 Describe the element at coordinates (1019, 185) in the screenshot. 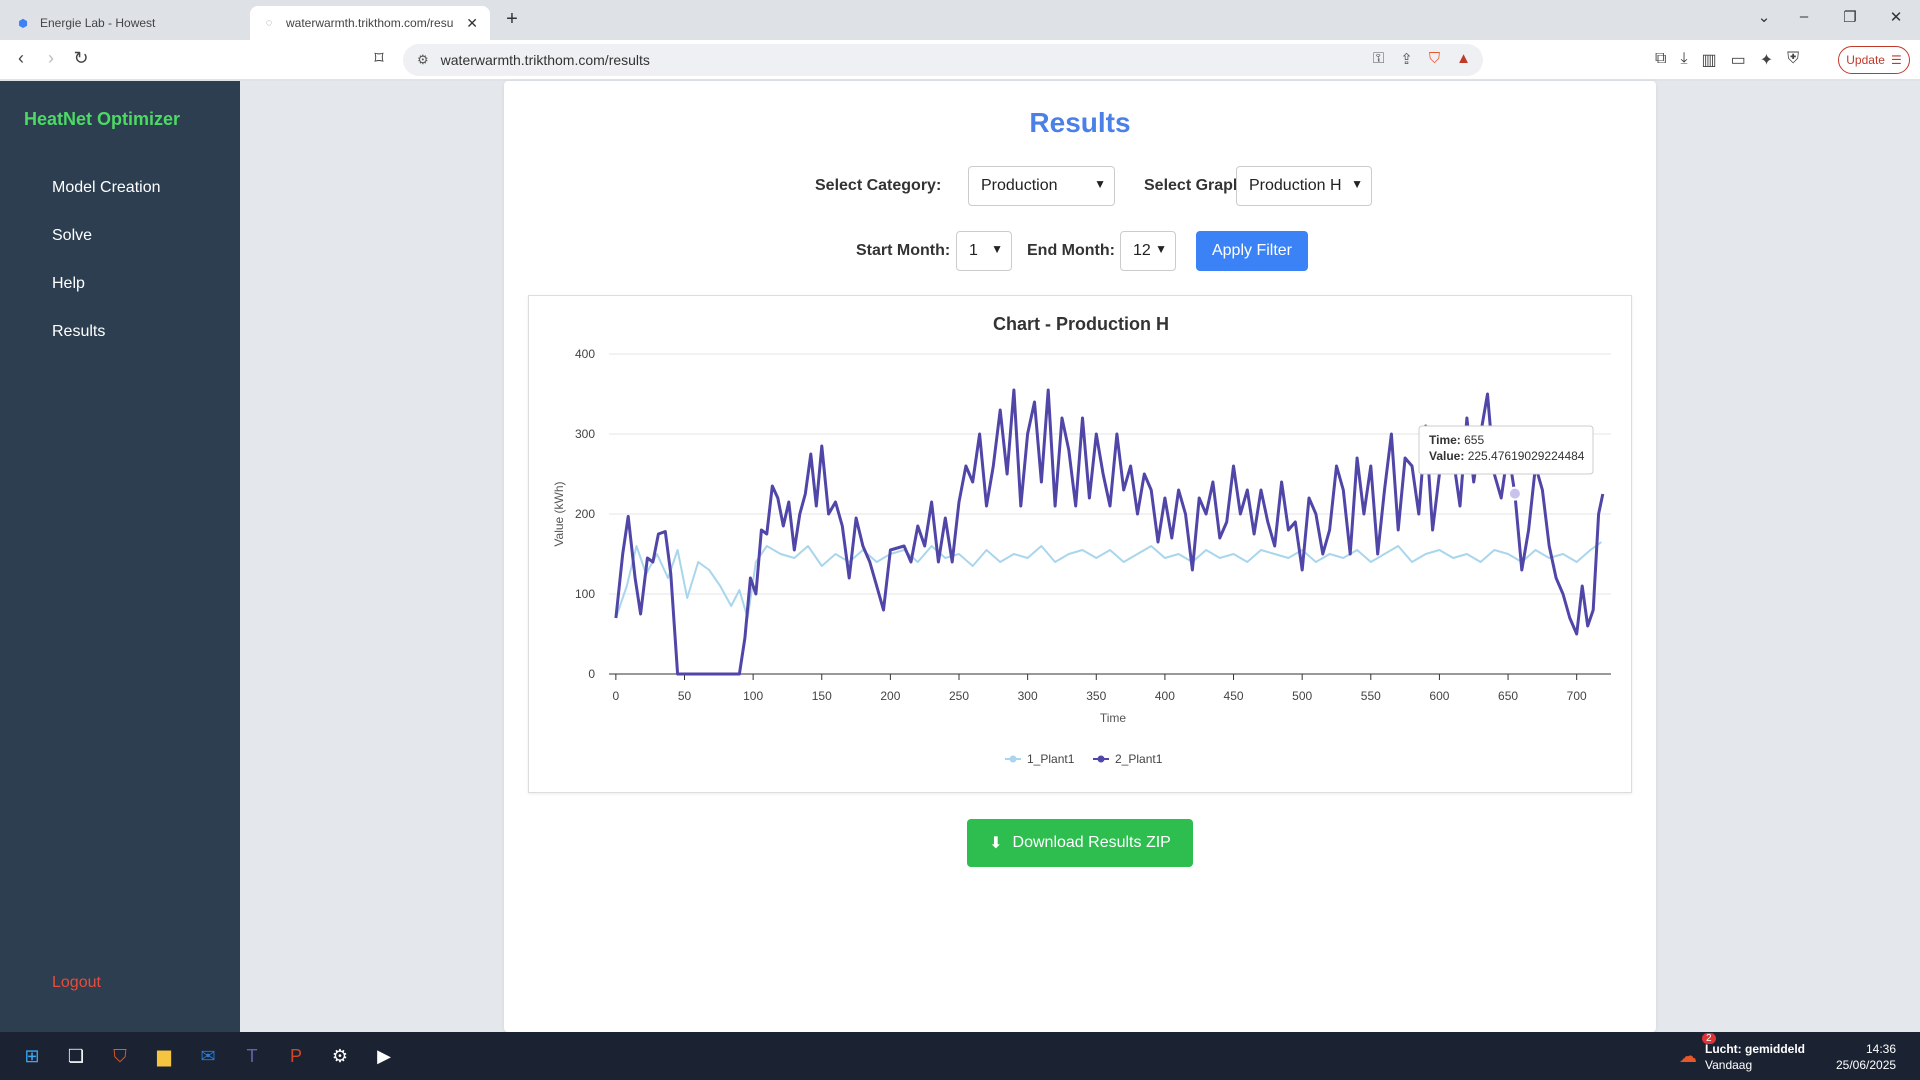

I see `category-value: Production` at that location.